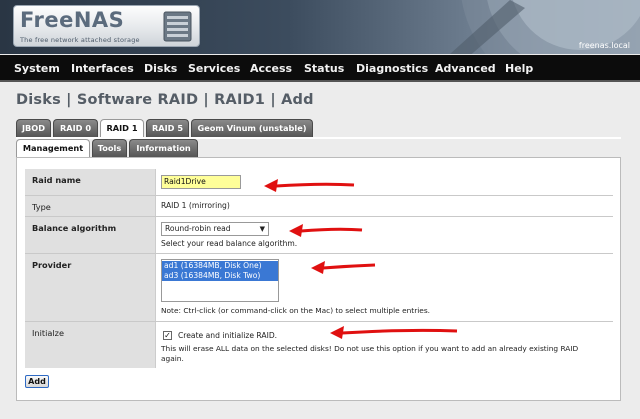 This screenshot has width=640, height=419. I want to click on raid-name-label: Raid name, so click(90, 182).